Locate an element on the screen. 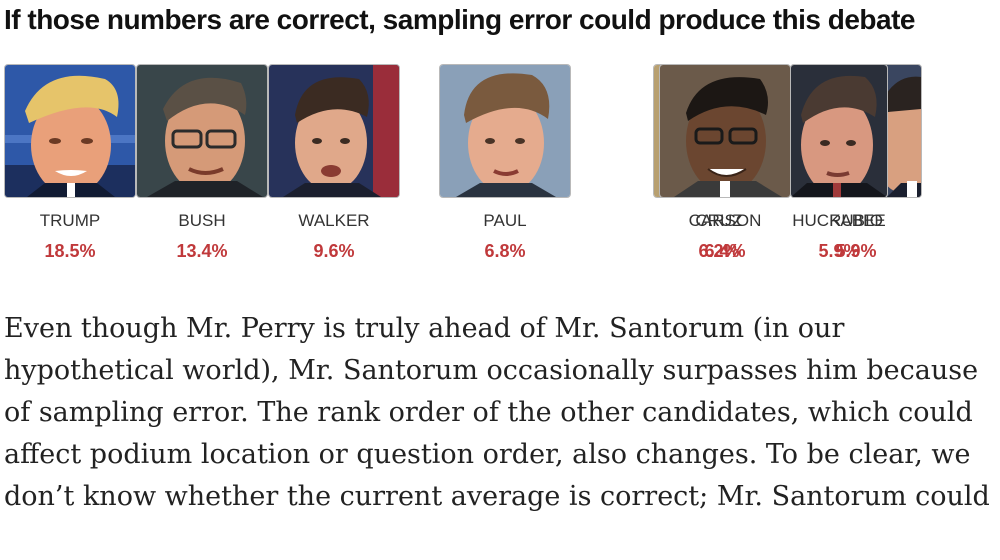 The image size is (1000, 560). candidate-photo-carson is located at coordinates (725, 131).